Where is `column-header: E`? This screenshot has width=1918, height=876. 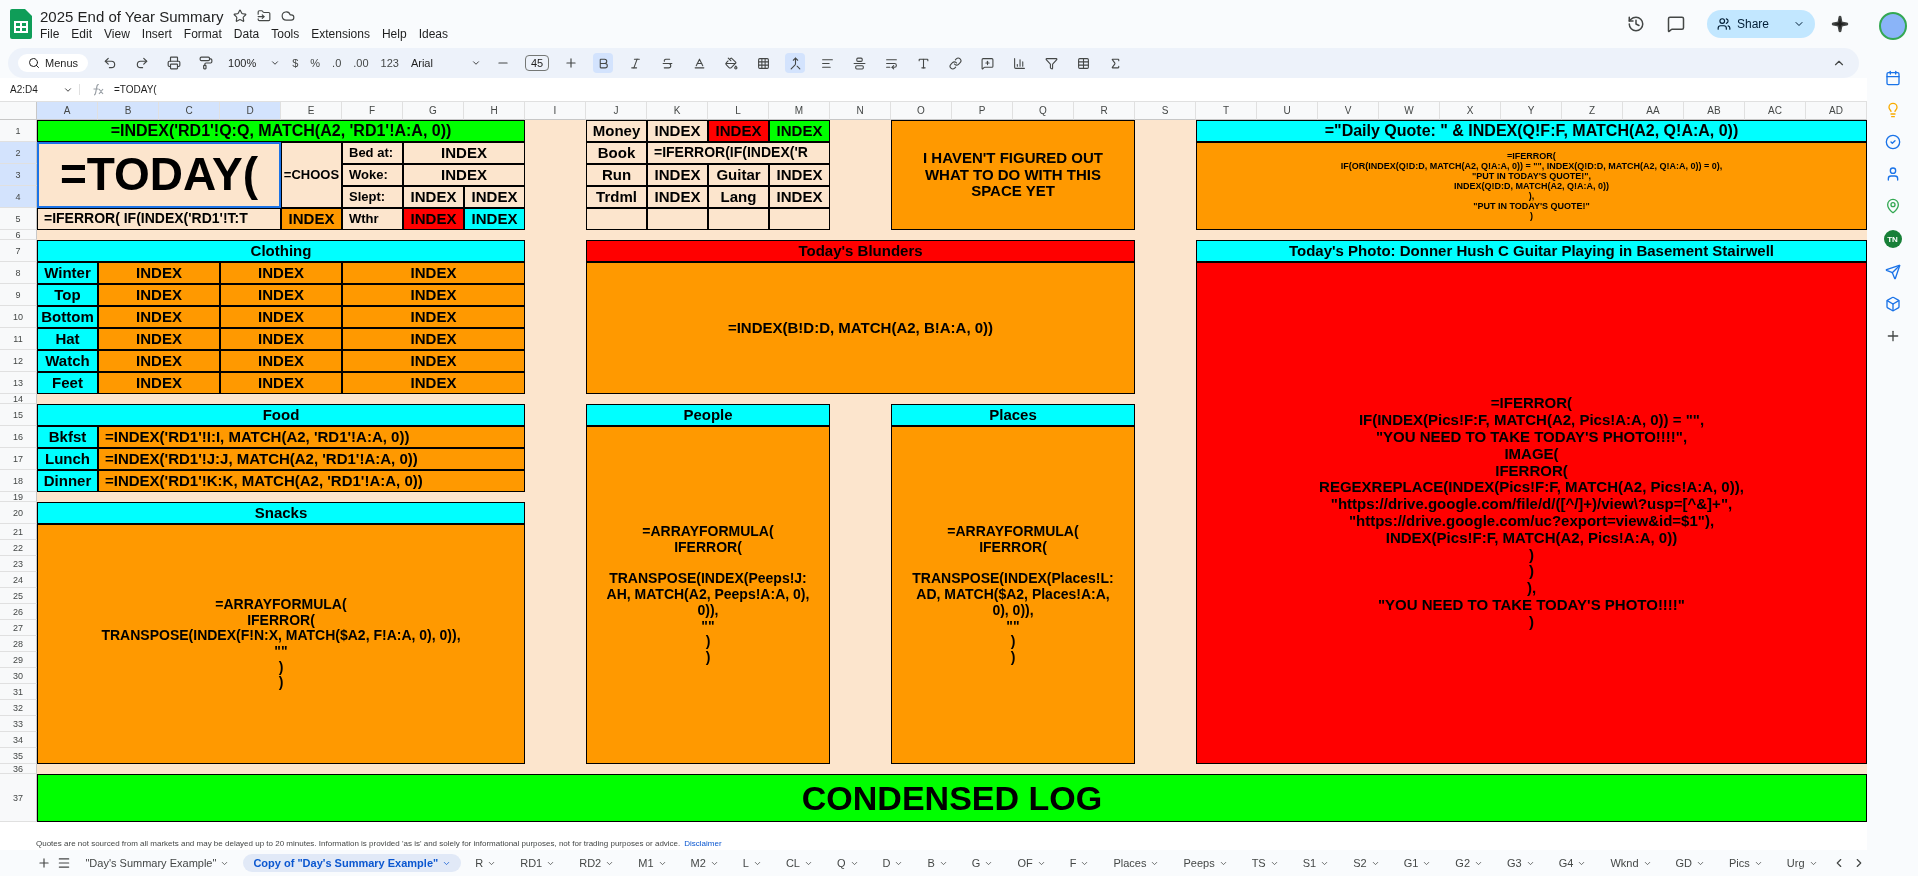
column-header: E is located at coordinates (311, 111).